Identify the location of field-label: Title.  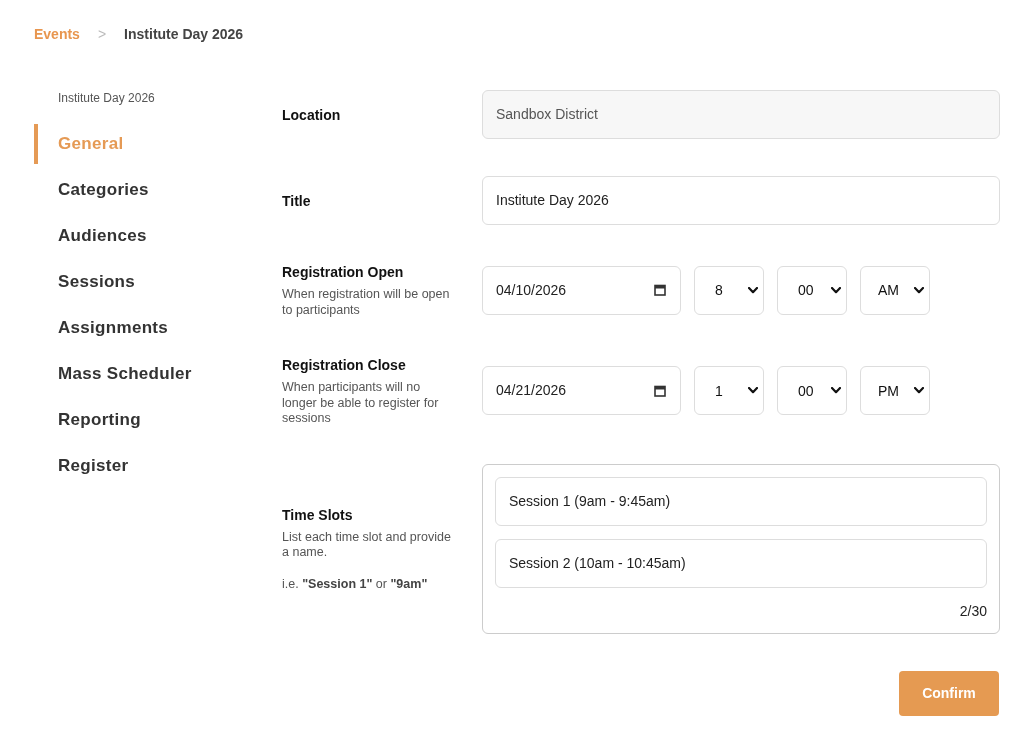
(296, 201).